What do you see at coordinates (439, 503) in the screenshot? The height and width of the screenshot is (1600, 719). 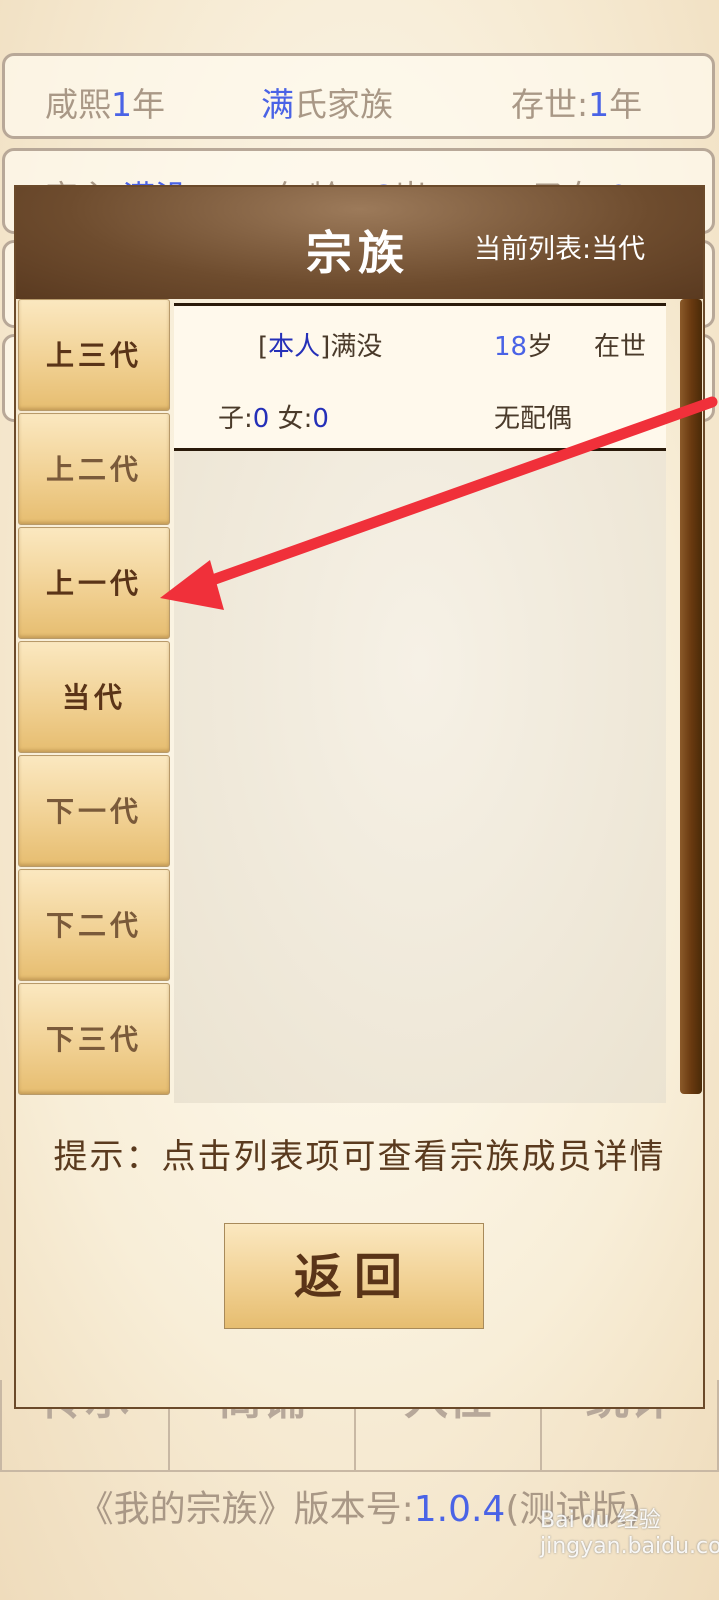 I see `annotation-arrow-icon` at bounding box center [439, 503].